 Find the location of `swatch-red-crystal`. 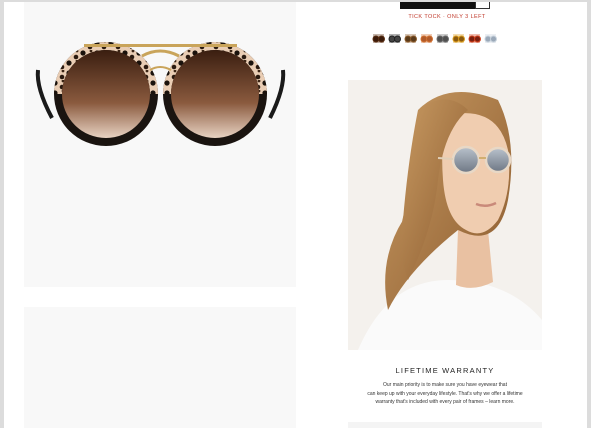

swatch-red-crystal is located at coordinates (474, 38).